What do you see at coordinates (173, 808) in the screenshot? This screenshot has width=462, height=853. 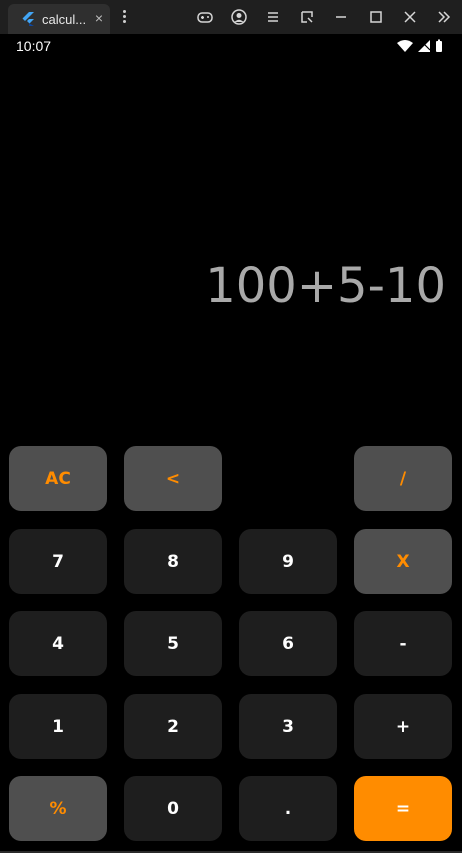 I see `digit-0-button: 0` at bounding box center [173, 808].